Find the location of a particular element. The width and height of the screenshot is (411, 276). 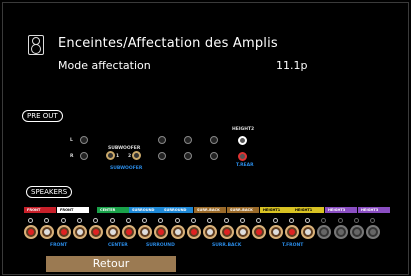

caption-t-front: T.FRONT is located at coordinates (293, 245).